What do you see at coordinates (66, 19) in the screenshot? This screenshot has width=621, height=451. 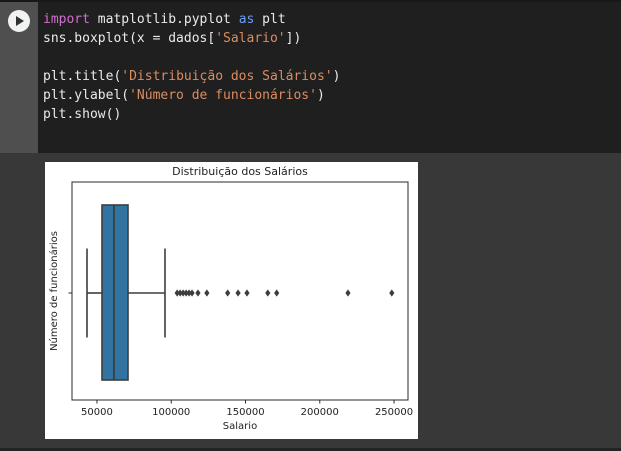 I see `code-token-keyword_import: import` at bounding box center [66, 19].